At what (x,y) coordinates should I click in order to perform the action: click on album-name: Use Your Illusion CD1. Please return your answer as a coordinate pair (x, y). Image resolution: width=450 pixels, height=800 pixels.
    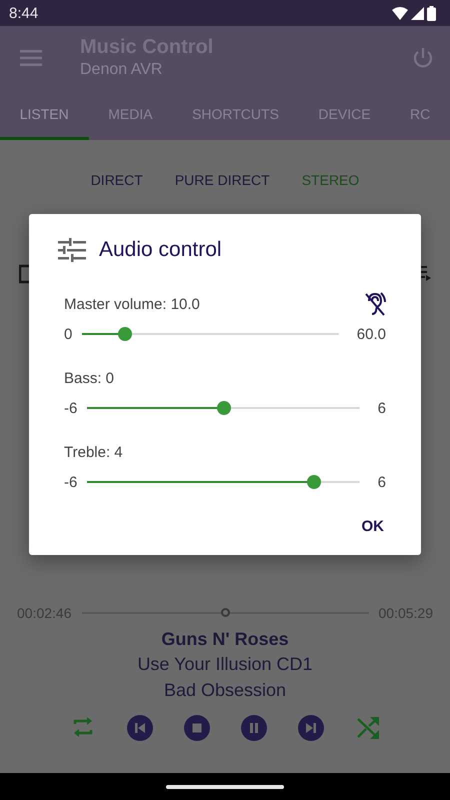
    Looking at the image, I should click on (225, 664).